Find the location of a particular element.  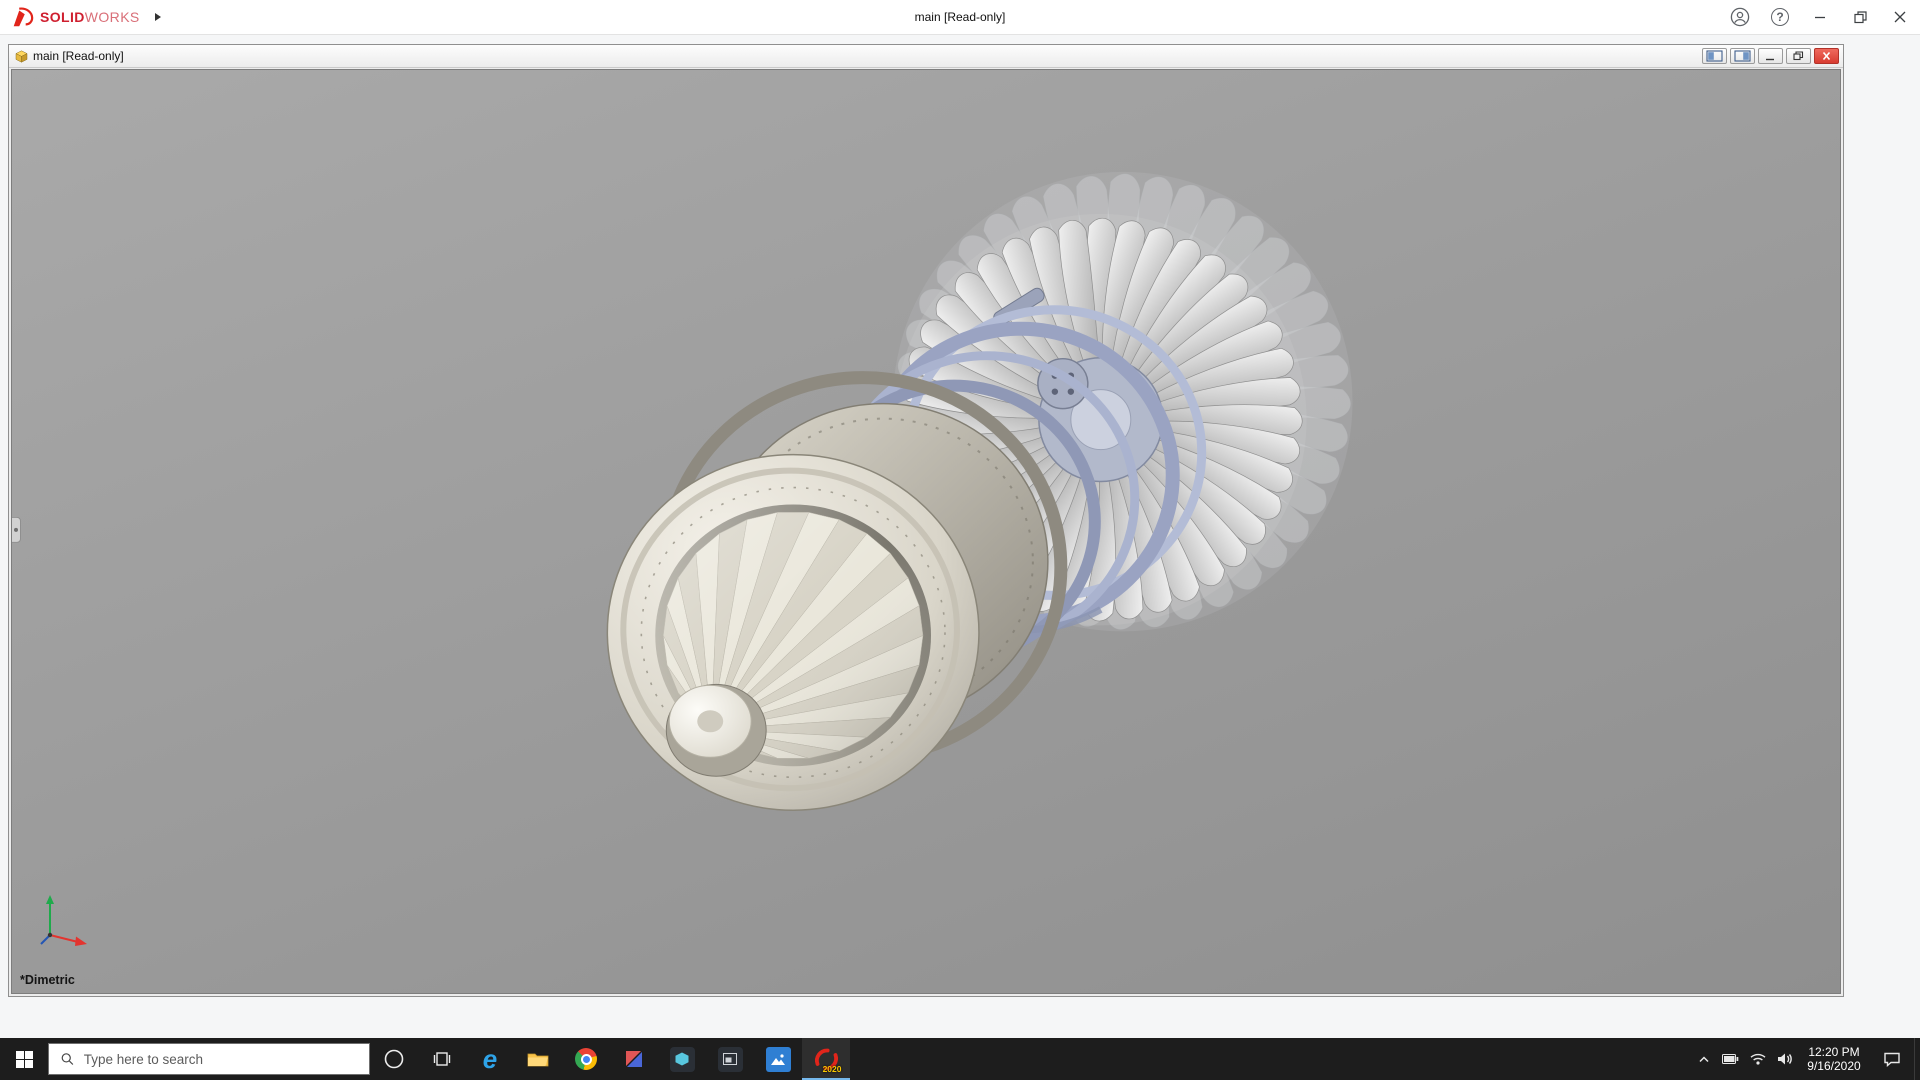

task-view-icon is located at coordinates (442, 1059).